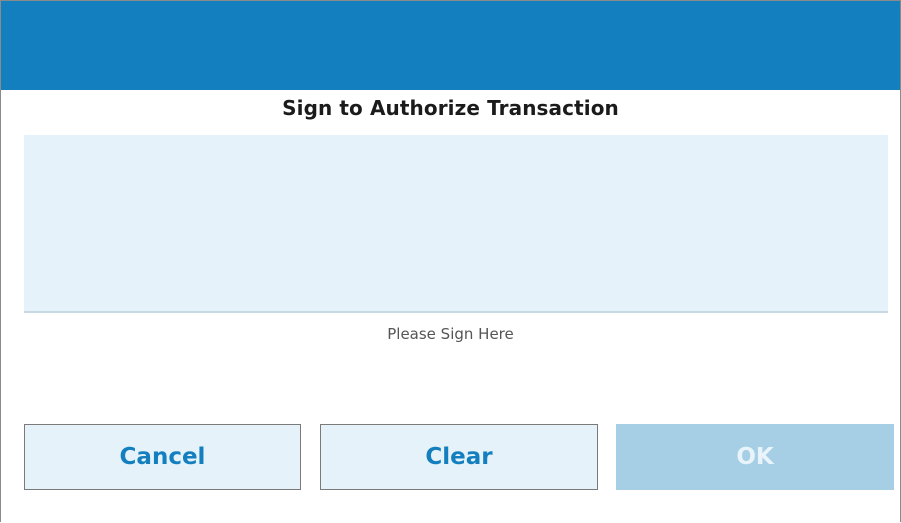 This screenshot has width=901, height=523. Describe the element at coordinates (456, 312) in the screenshot. I see `signature-baseline` at that location.